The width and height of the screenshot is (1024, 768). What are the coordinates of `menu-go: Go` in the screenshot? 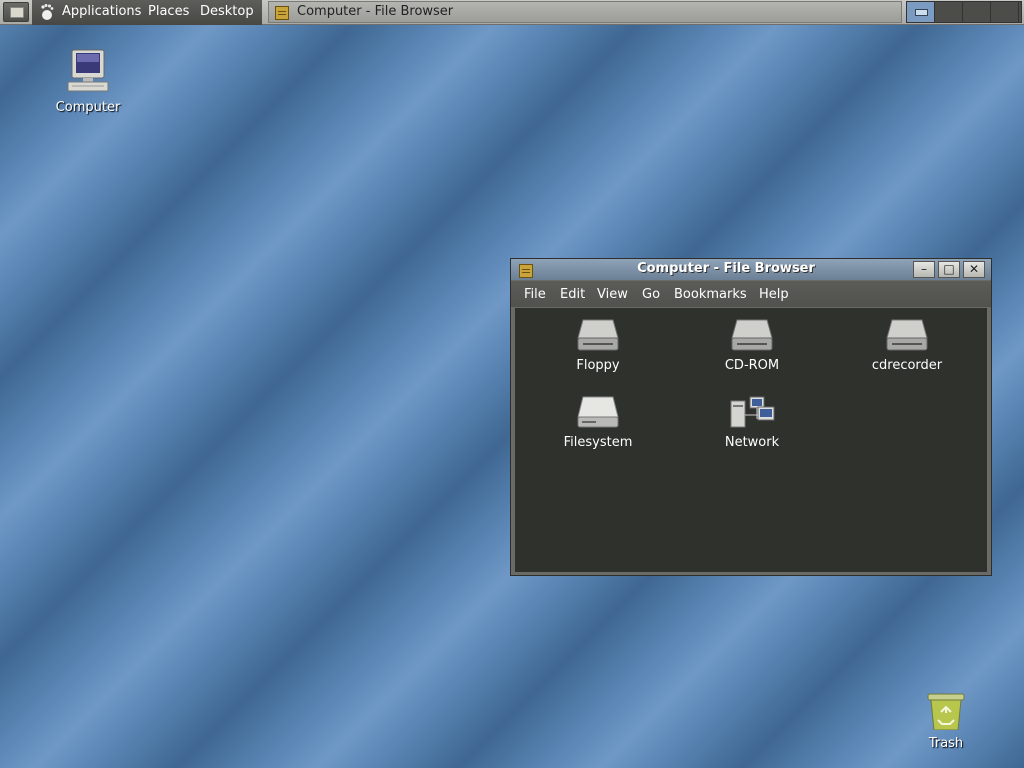 It's located at (651, 294).